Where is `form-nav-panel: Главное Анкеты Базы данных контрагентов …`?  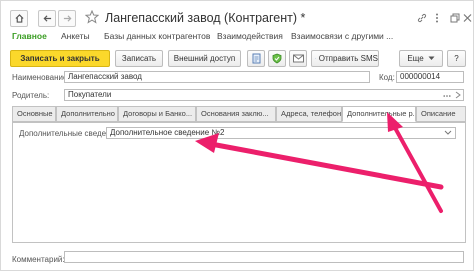
form-nav-panel: Главное Анкеты Базы данных контрагентов … is located at coordinates (237, 37).